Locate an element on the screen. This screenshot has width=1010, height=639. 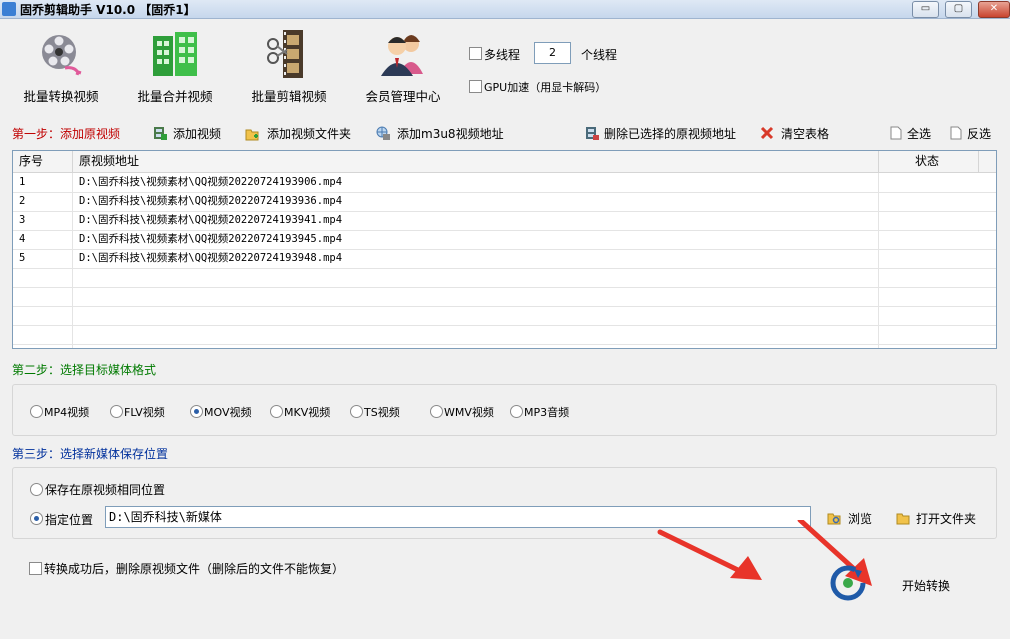
app-logo-icon is located at coordinates (9, 9).